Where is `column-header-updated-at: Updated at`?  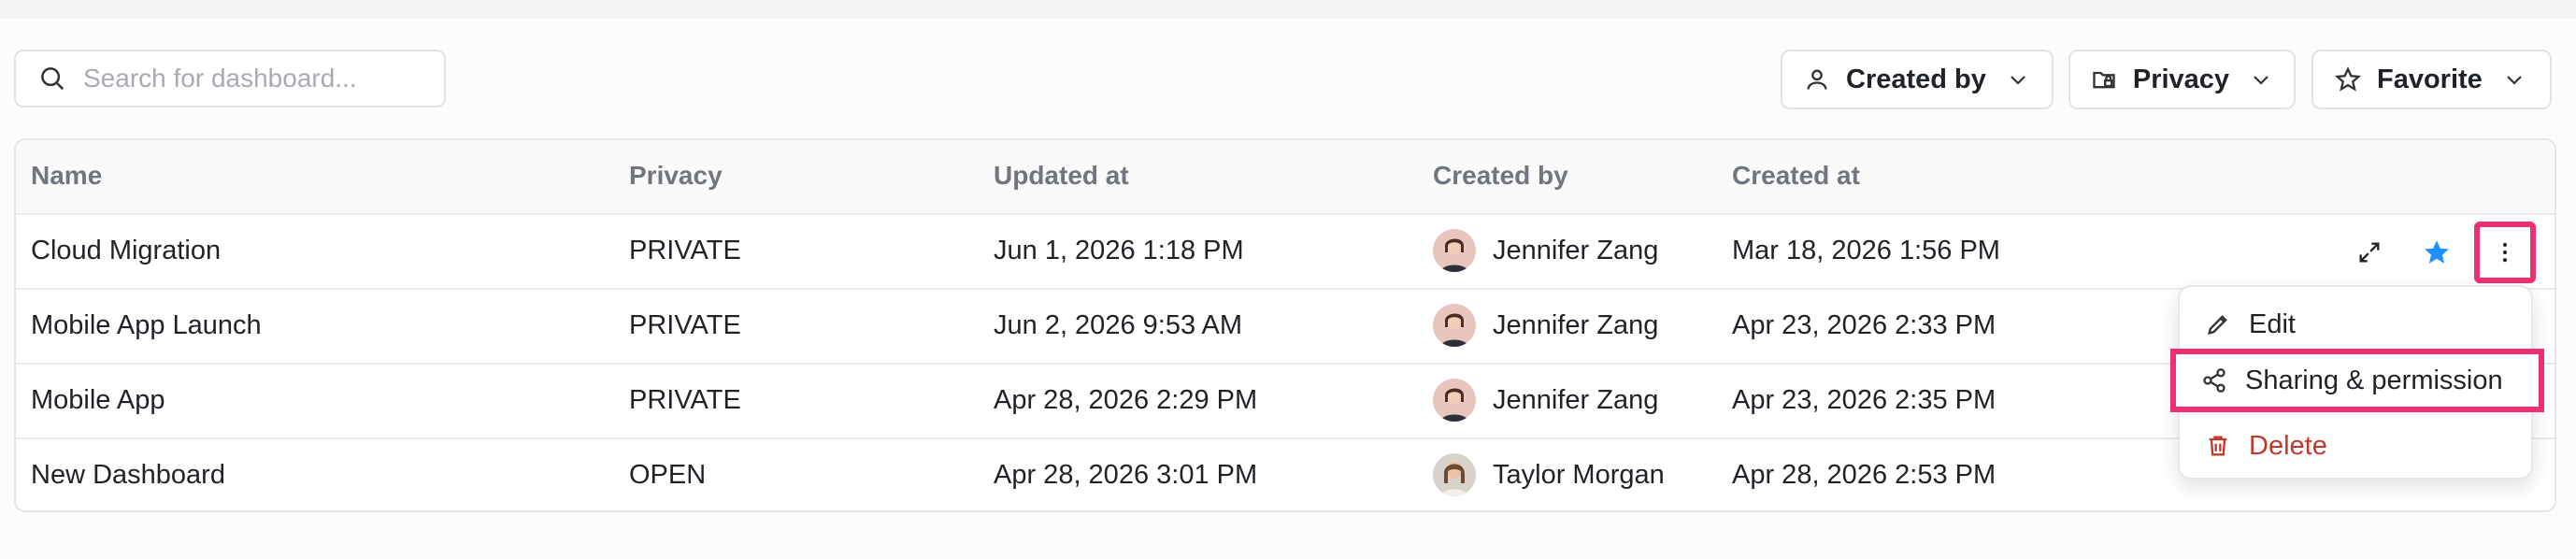 column-header-updated-at: Updated at is located at coordinates (1061, 176).